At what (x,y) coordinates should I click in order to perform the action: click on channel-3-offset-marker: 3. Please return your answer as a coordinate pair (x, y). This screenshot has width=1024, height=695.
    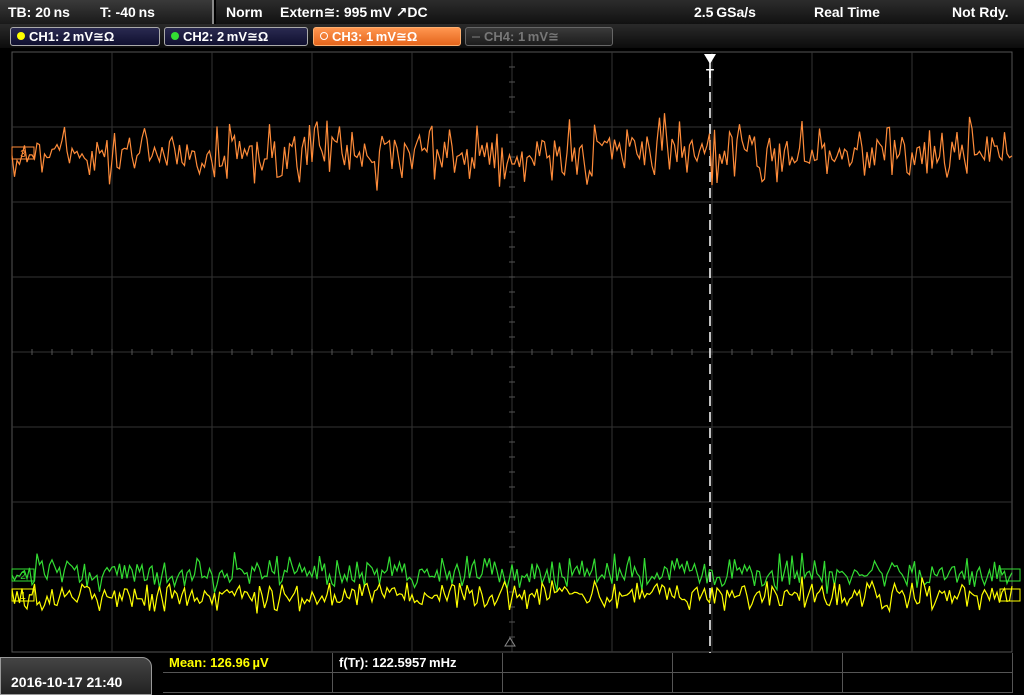
    Looking at the image, I should click on (23, 153).